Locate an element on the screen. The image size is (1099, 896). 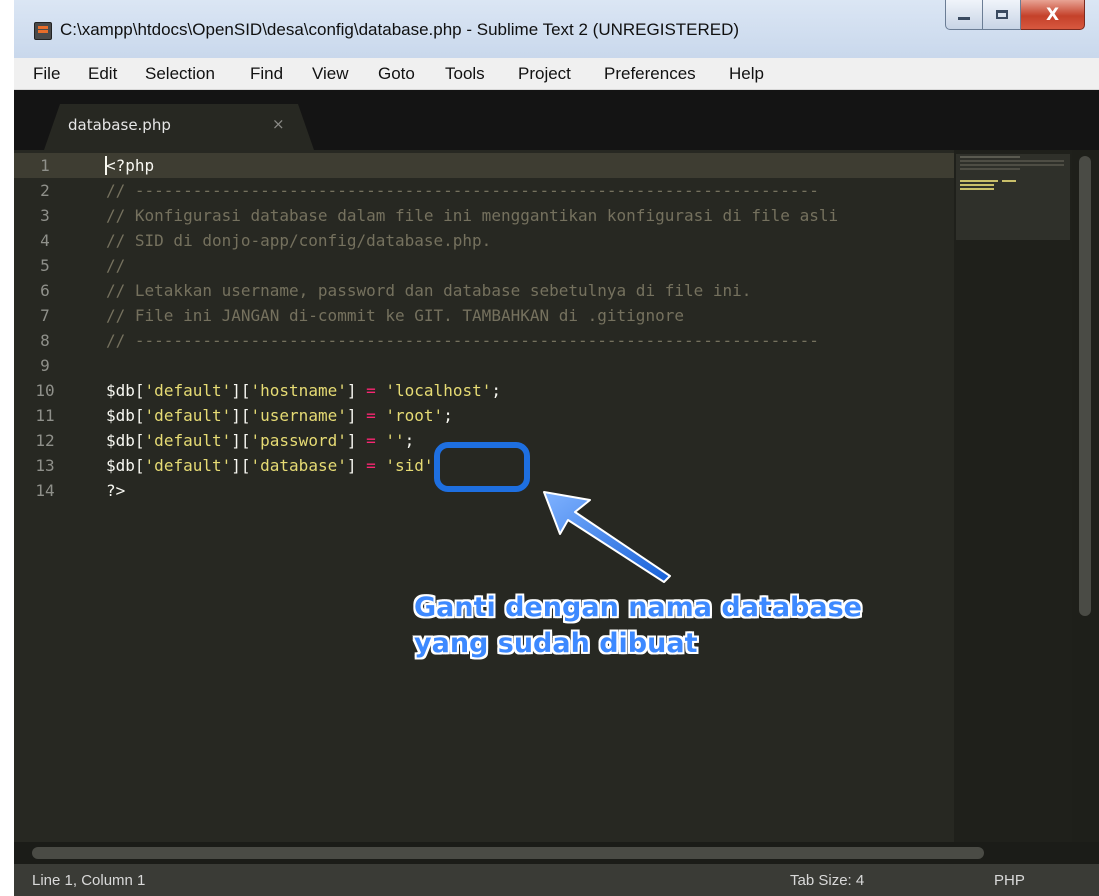
code-line: 5 // is located at coordinates (484, 265).